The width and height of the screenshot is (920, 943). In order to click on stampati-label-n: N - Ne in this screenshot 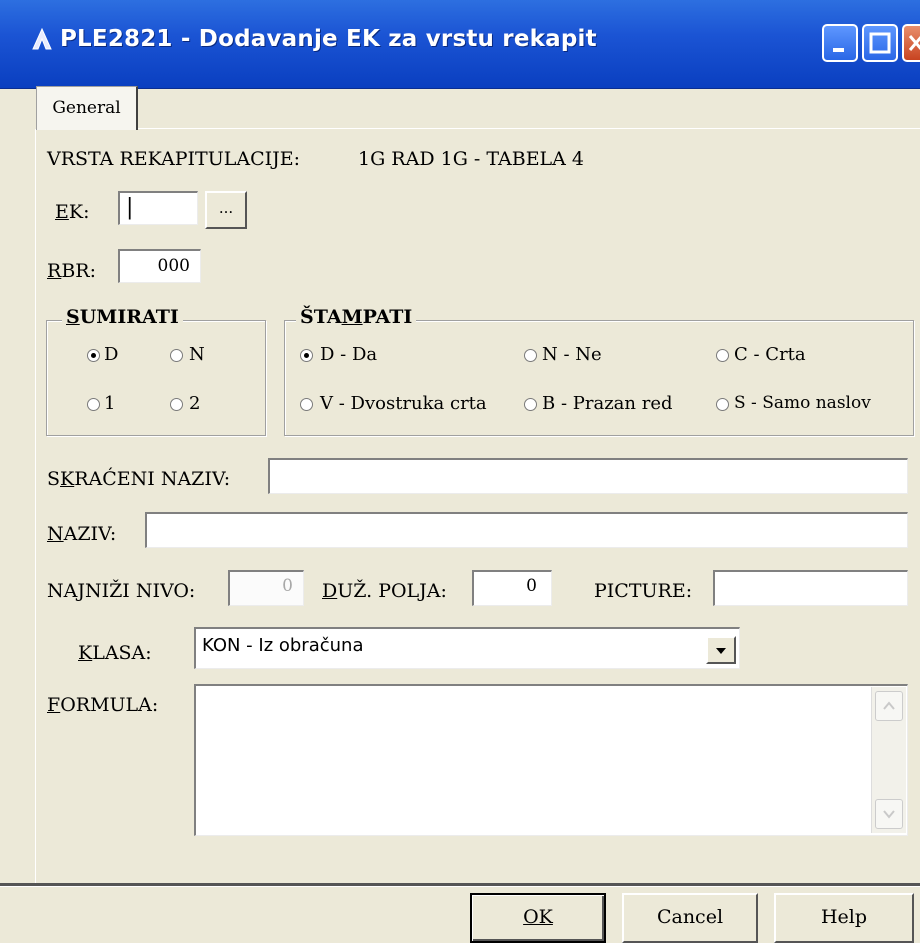, I will do `click(572, 354)`.